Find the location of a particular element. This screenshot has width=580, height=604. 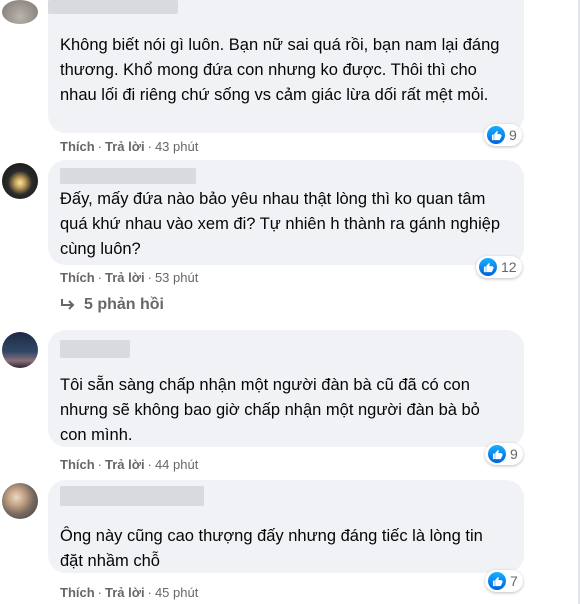

comment-time: 53 phút is located at coordinates (176, 277).